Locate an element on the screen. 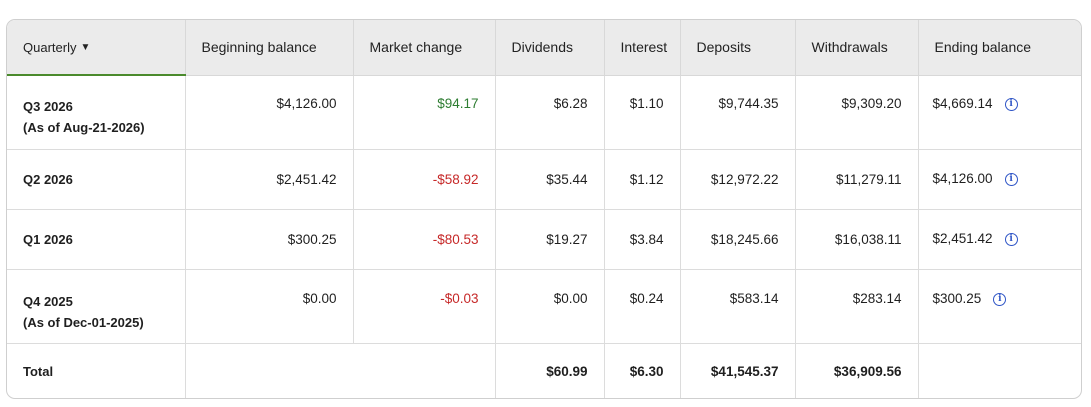  cell-ending-balance: $300.25 i is located at coordinates (999, 307).